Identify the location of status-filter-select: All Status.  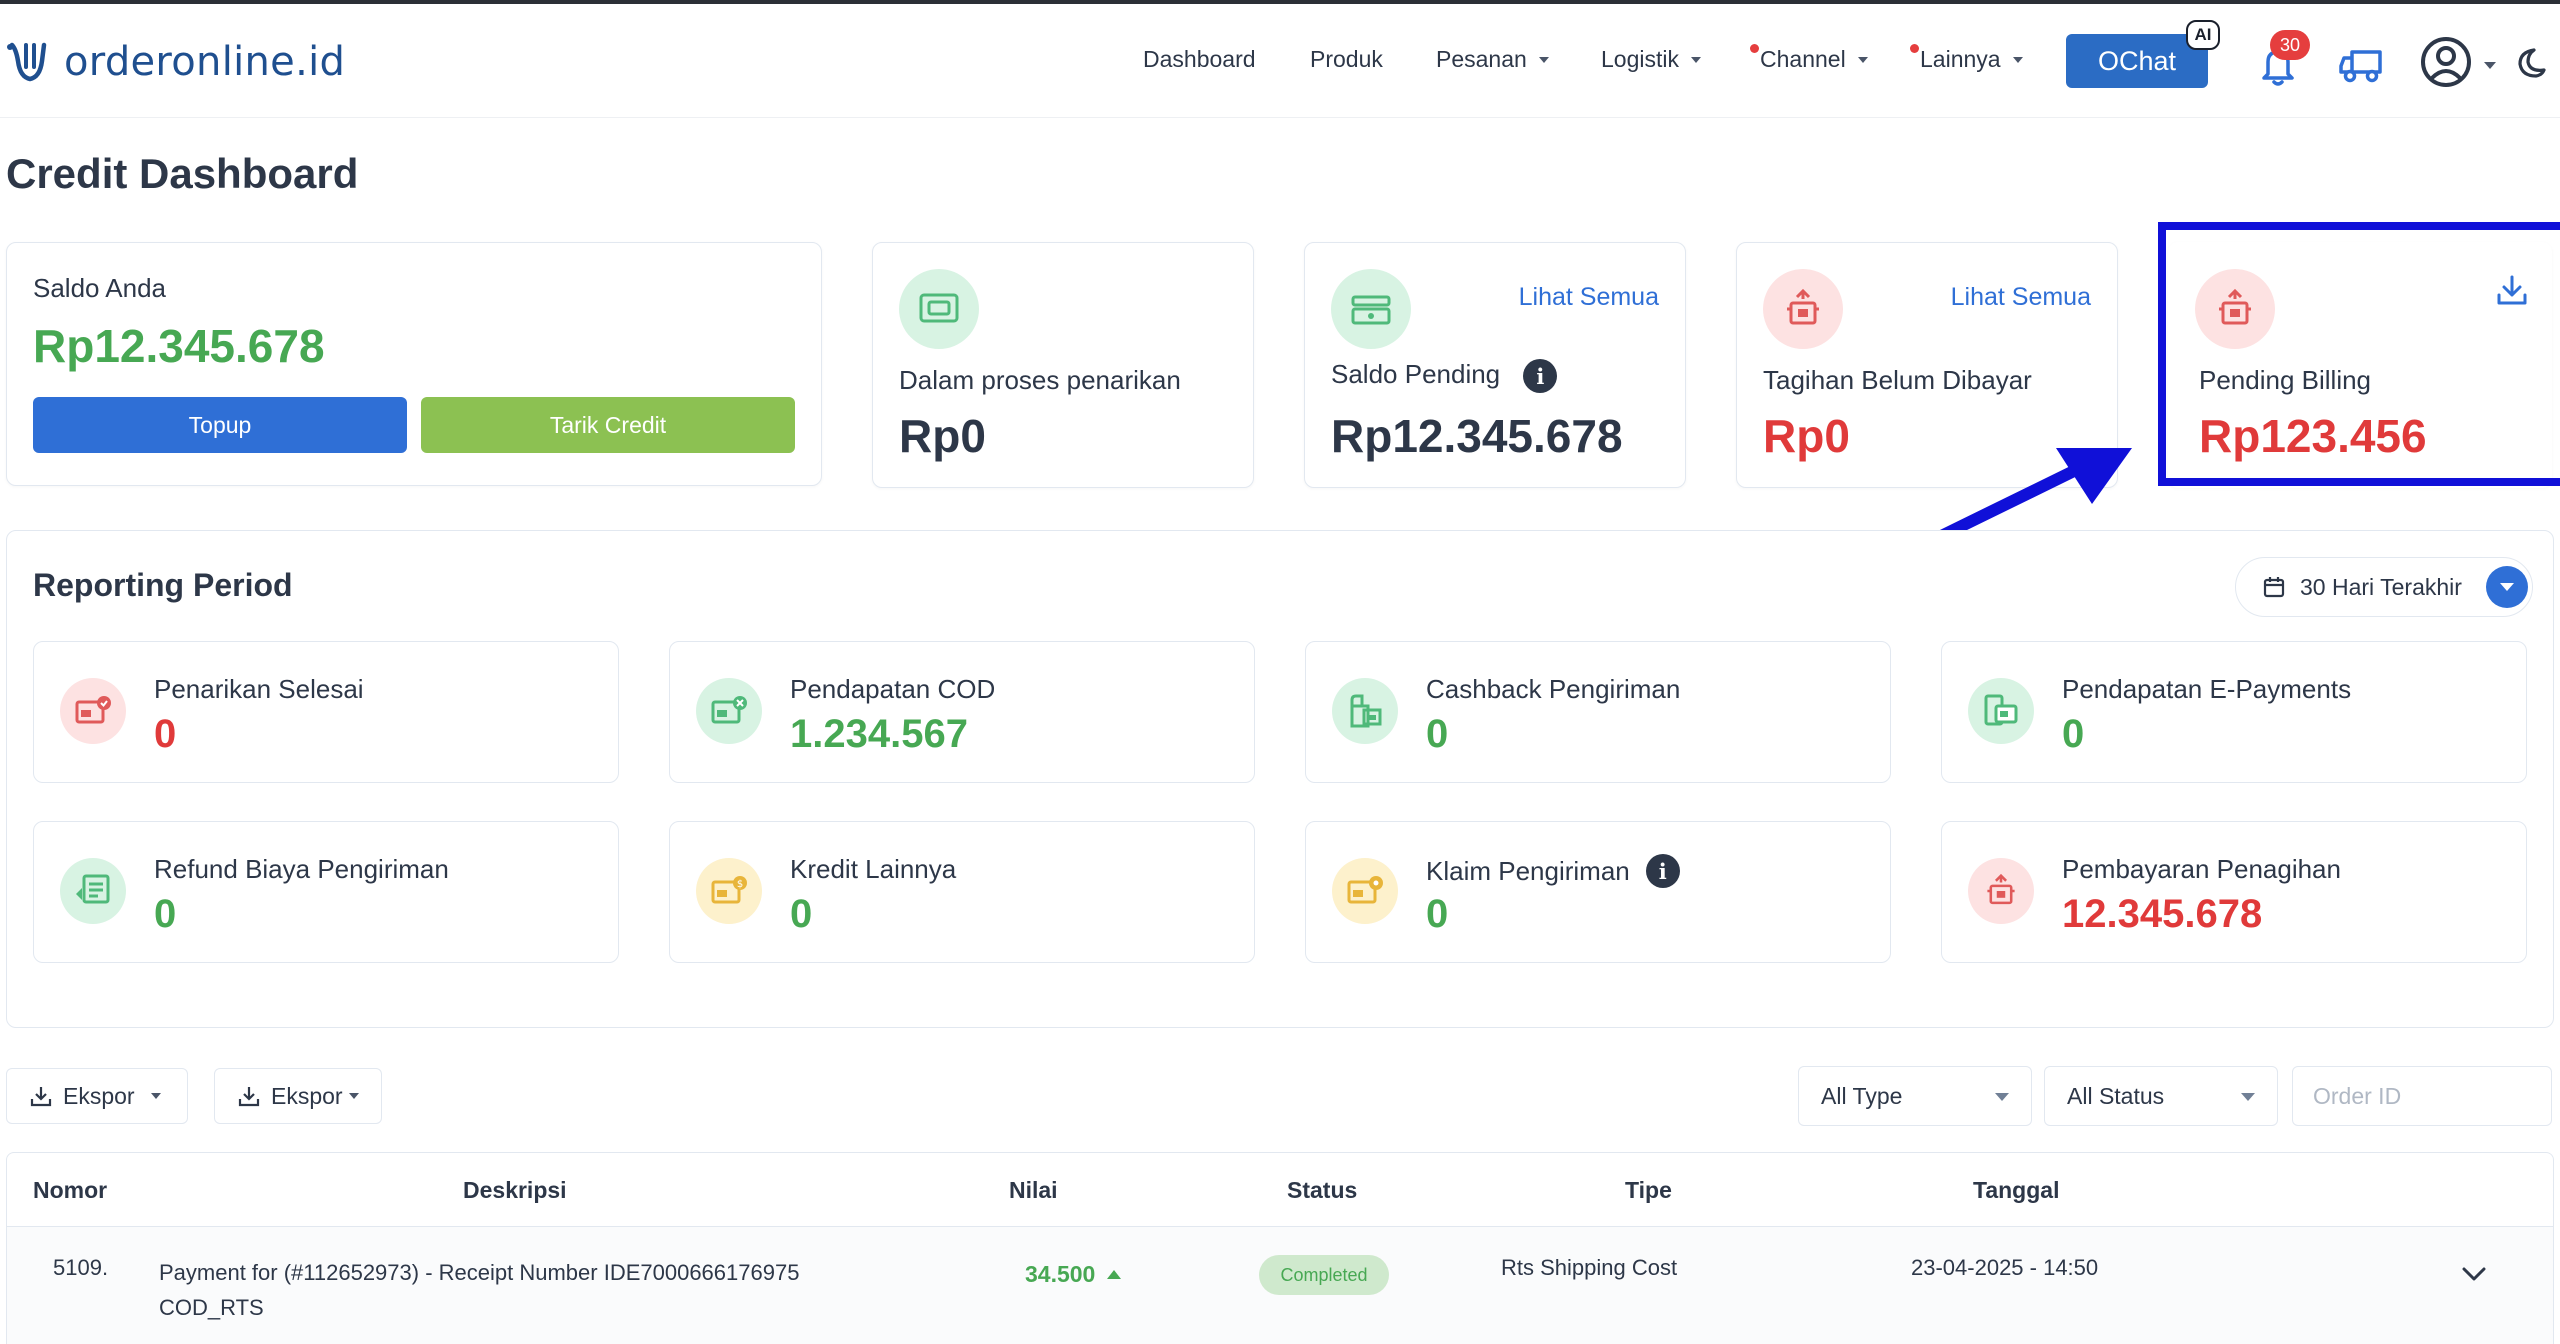
(2161, 1096).